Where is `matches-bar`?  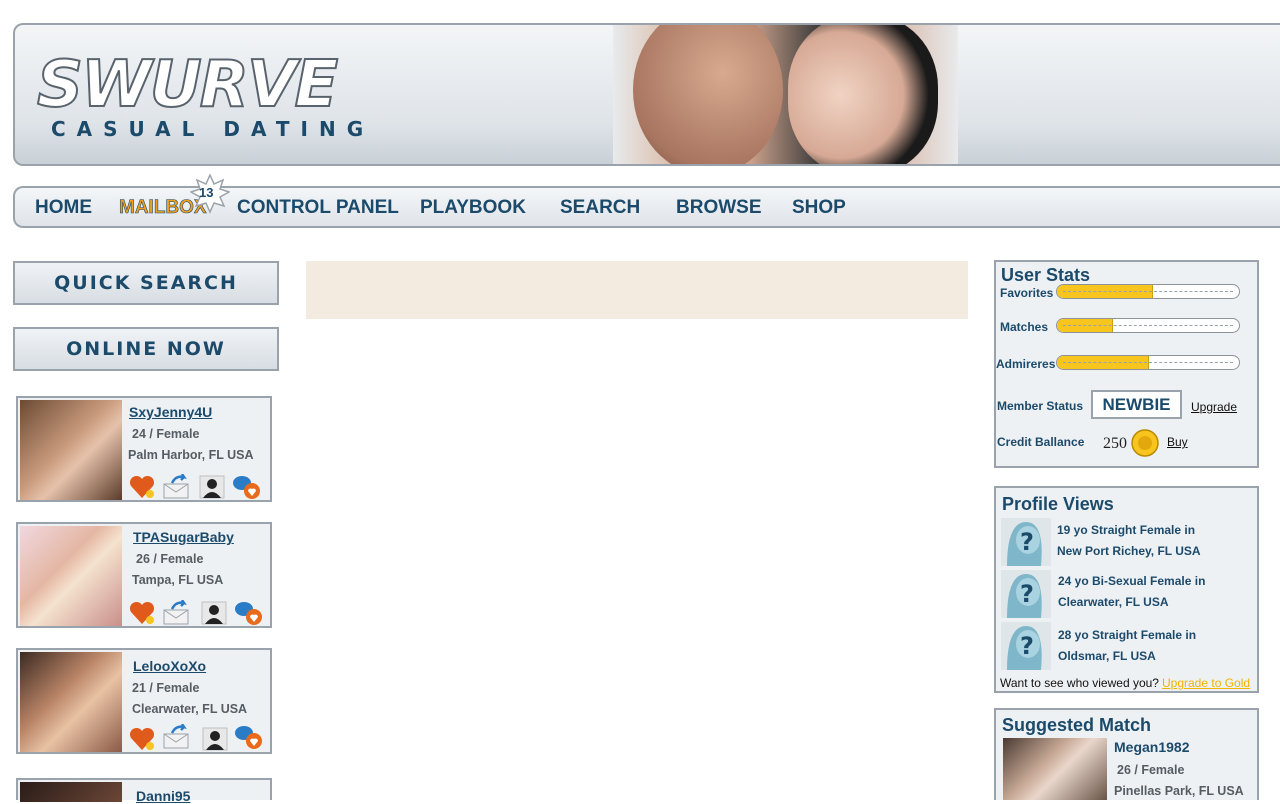
matches-bar is located at coordinates (1148, 325).